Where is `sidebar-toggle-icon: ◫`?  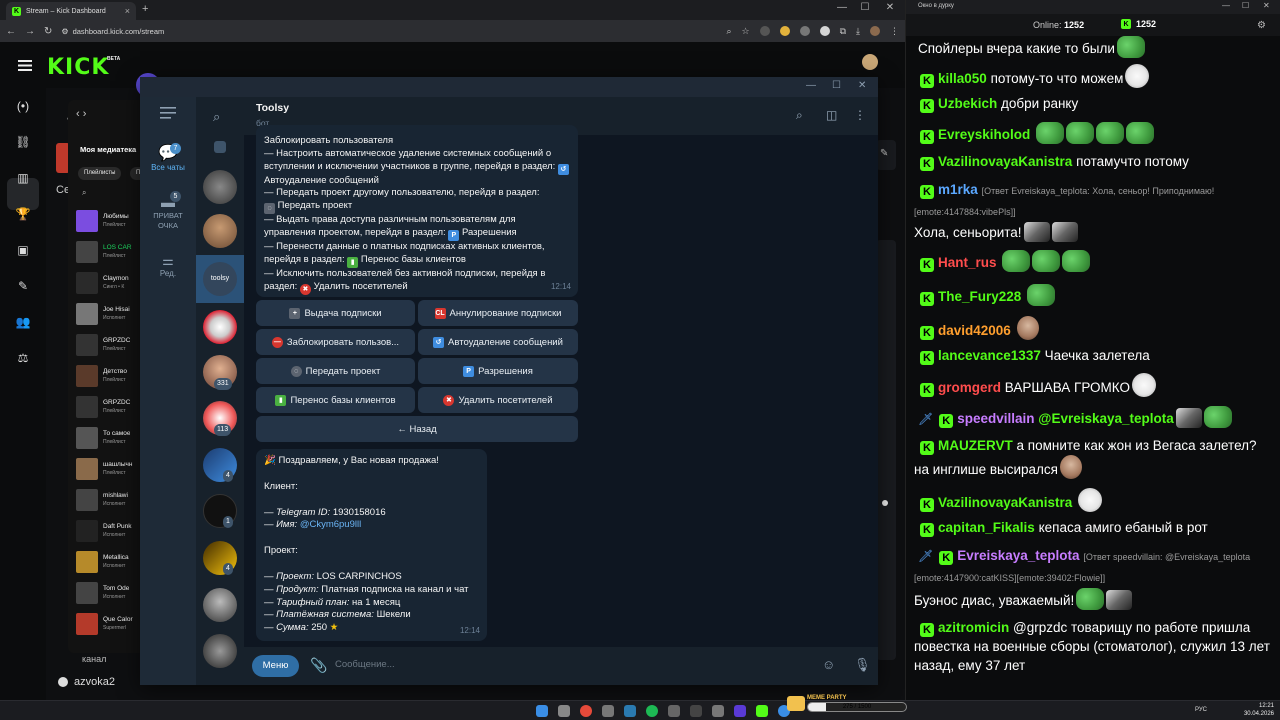
sidebar-toggle-icon: ◫ is located at coordinates (831, 115).